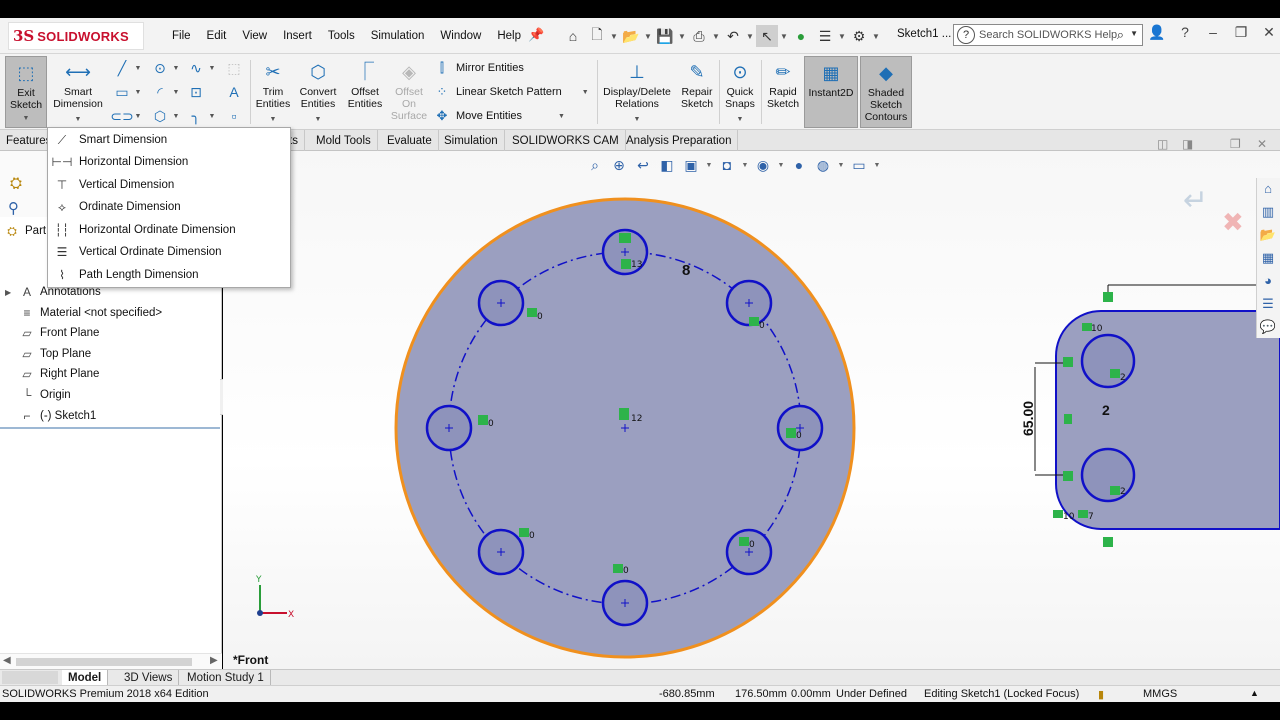 Image resolution: width=1280 pixels, height=720 pixels. I want to click on smart-dimension-button: ⟷ Smart Dimension ▼, so click(78, 92).